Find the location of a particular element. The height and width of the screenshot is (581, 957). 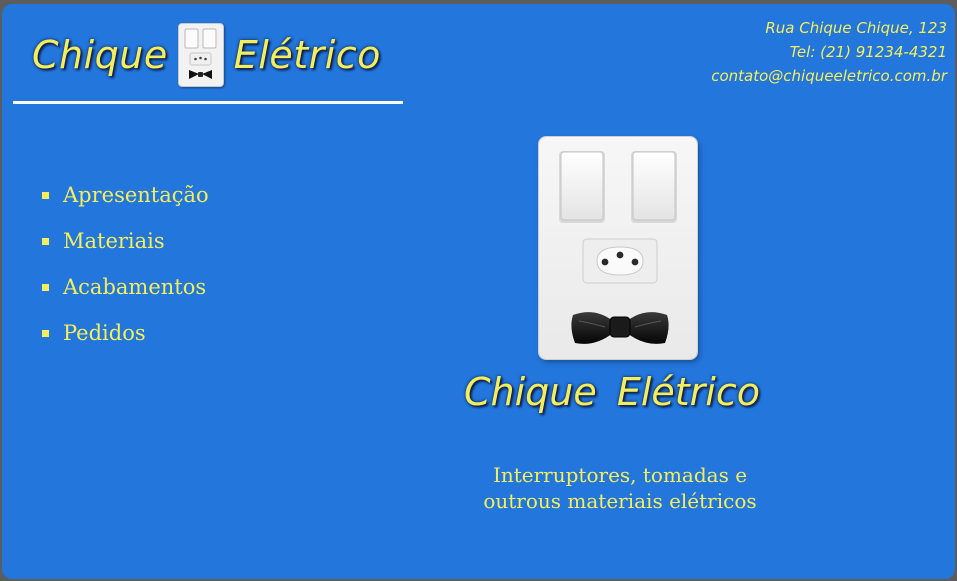

nav-item-pedidos: Pedidos is located at coordinates (125, 333).